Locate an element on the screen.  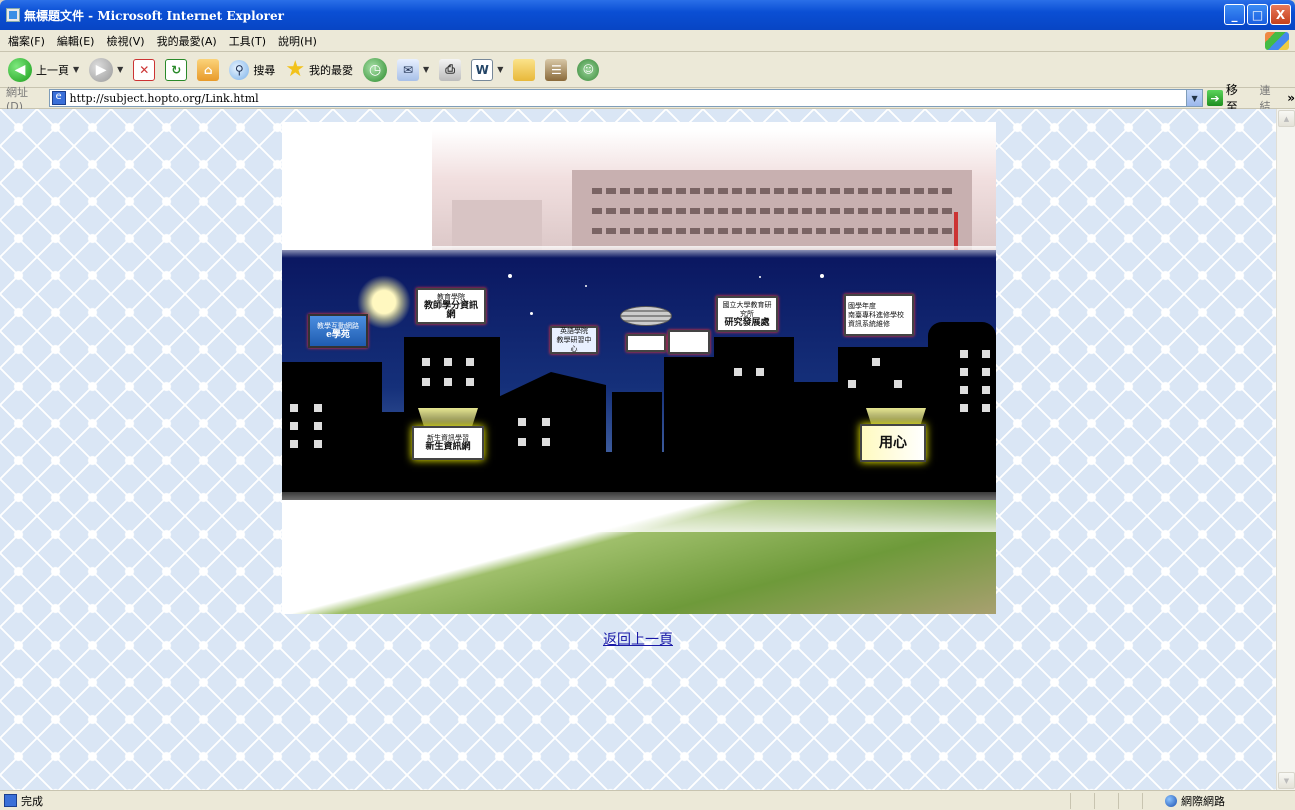
menu-edit: 編輯(E) is located at coordinates (76, 41).